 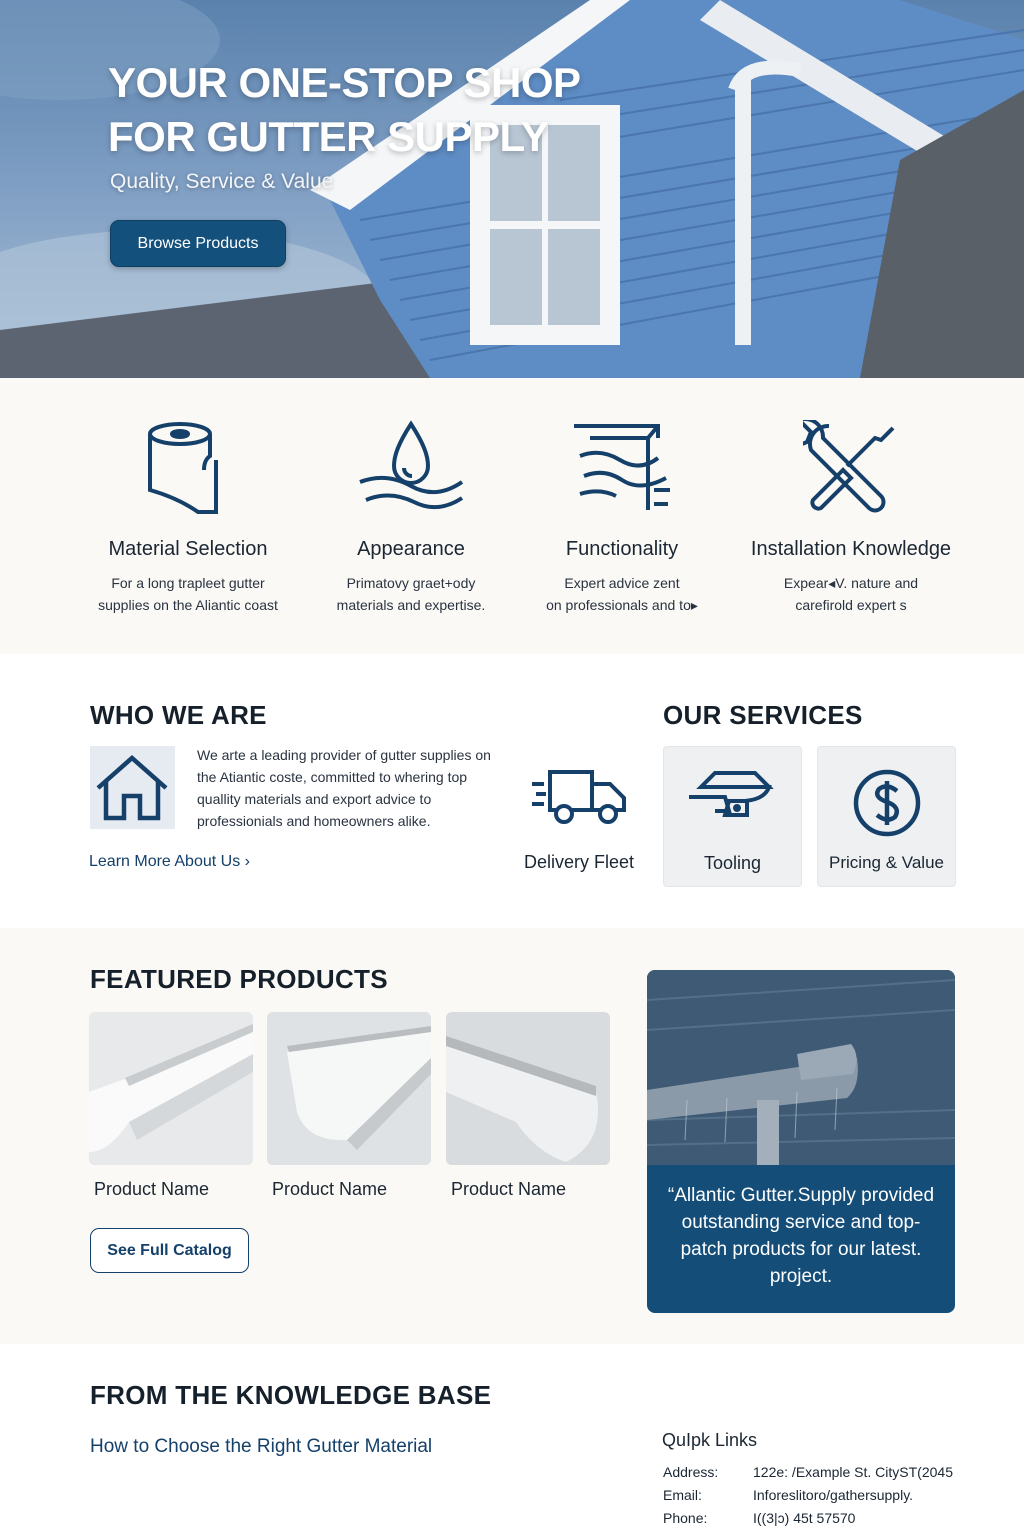 I want to click on see-full-catalog-button: See Full Catalog, so click(x=169, y=1250).